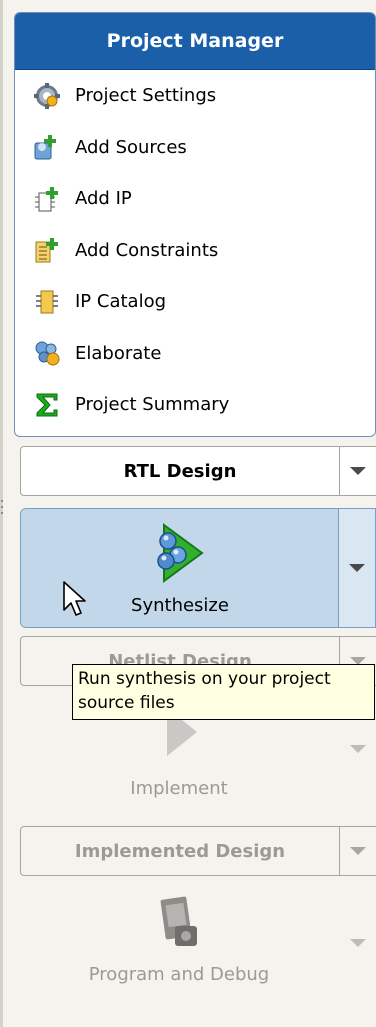 This screenshot has height=1027, width=376. I want to click on program-and-debug-dropdown, so click(358, 943).